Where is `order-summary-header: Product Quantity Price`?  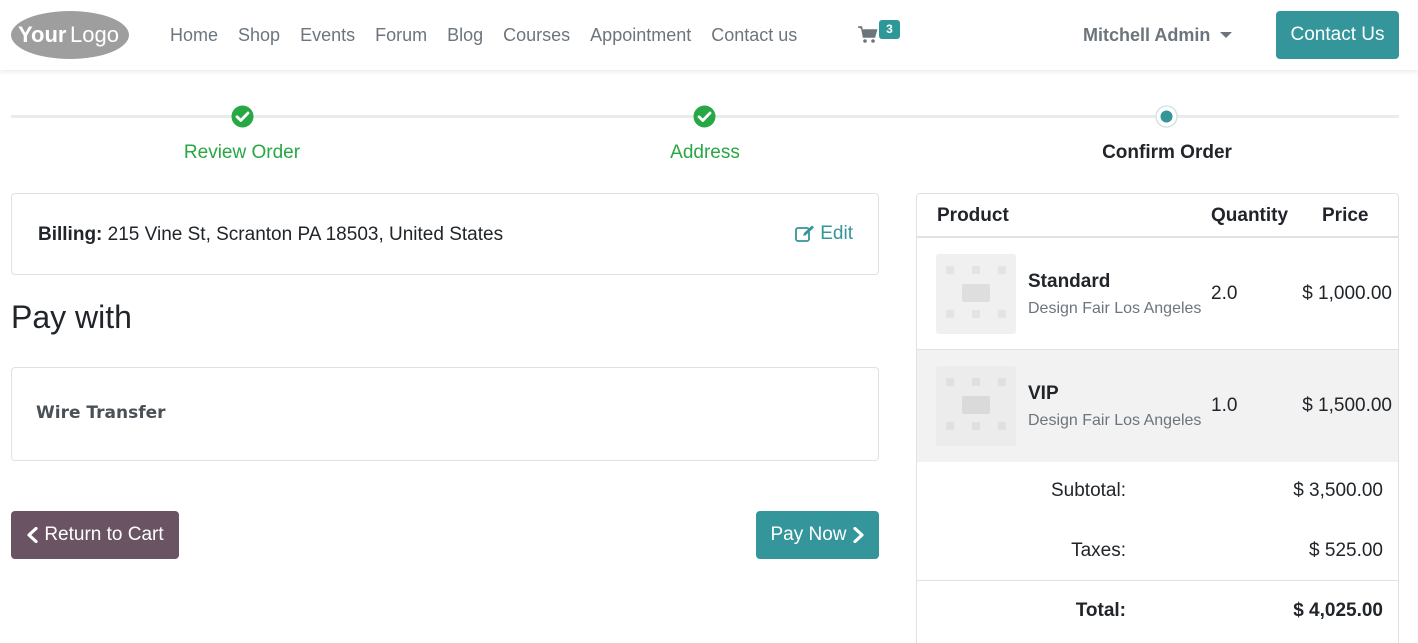 order-summary-header: Product Quantity Price is located at coordinates (1157, 216).